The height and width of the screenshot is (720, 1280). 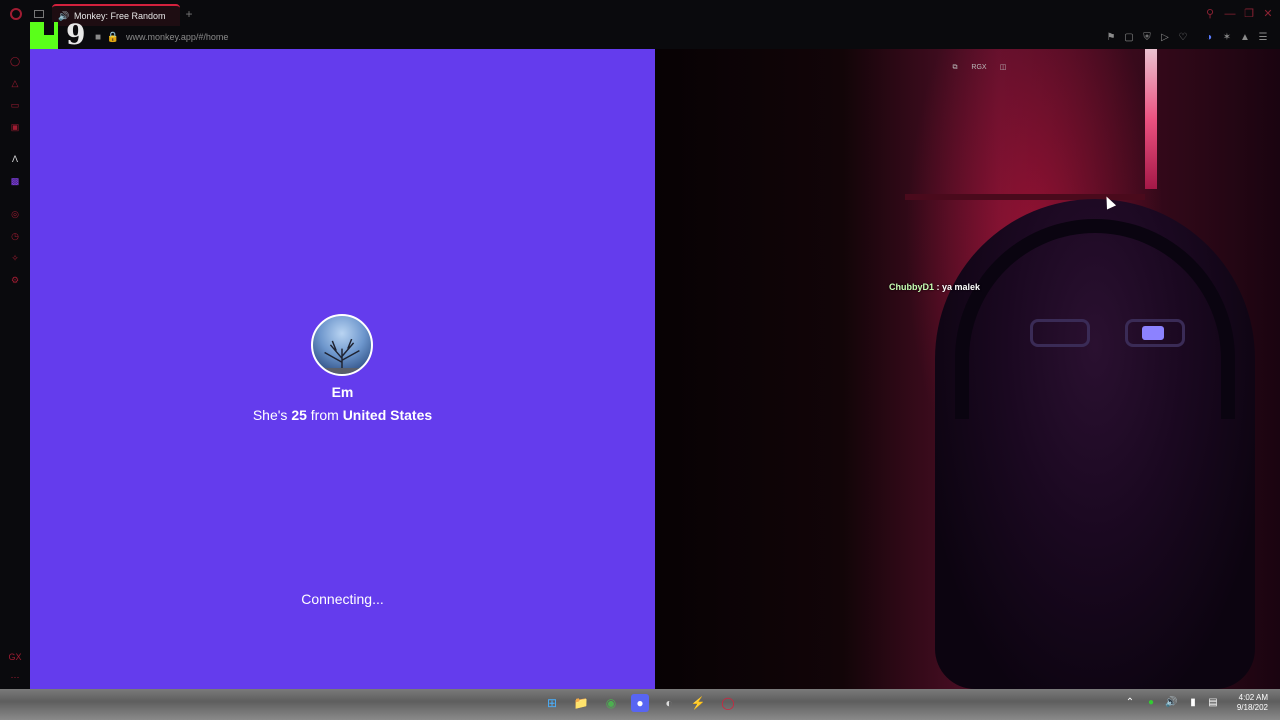 What do you see at coordinates (272, 415) in the screenshot?
I see `bio-prefix: She's` at bounding box center [272, 415].